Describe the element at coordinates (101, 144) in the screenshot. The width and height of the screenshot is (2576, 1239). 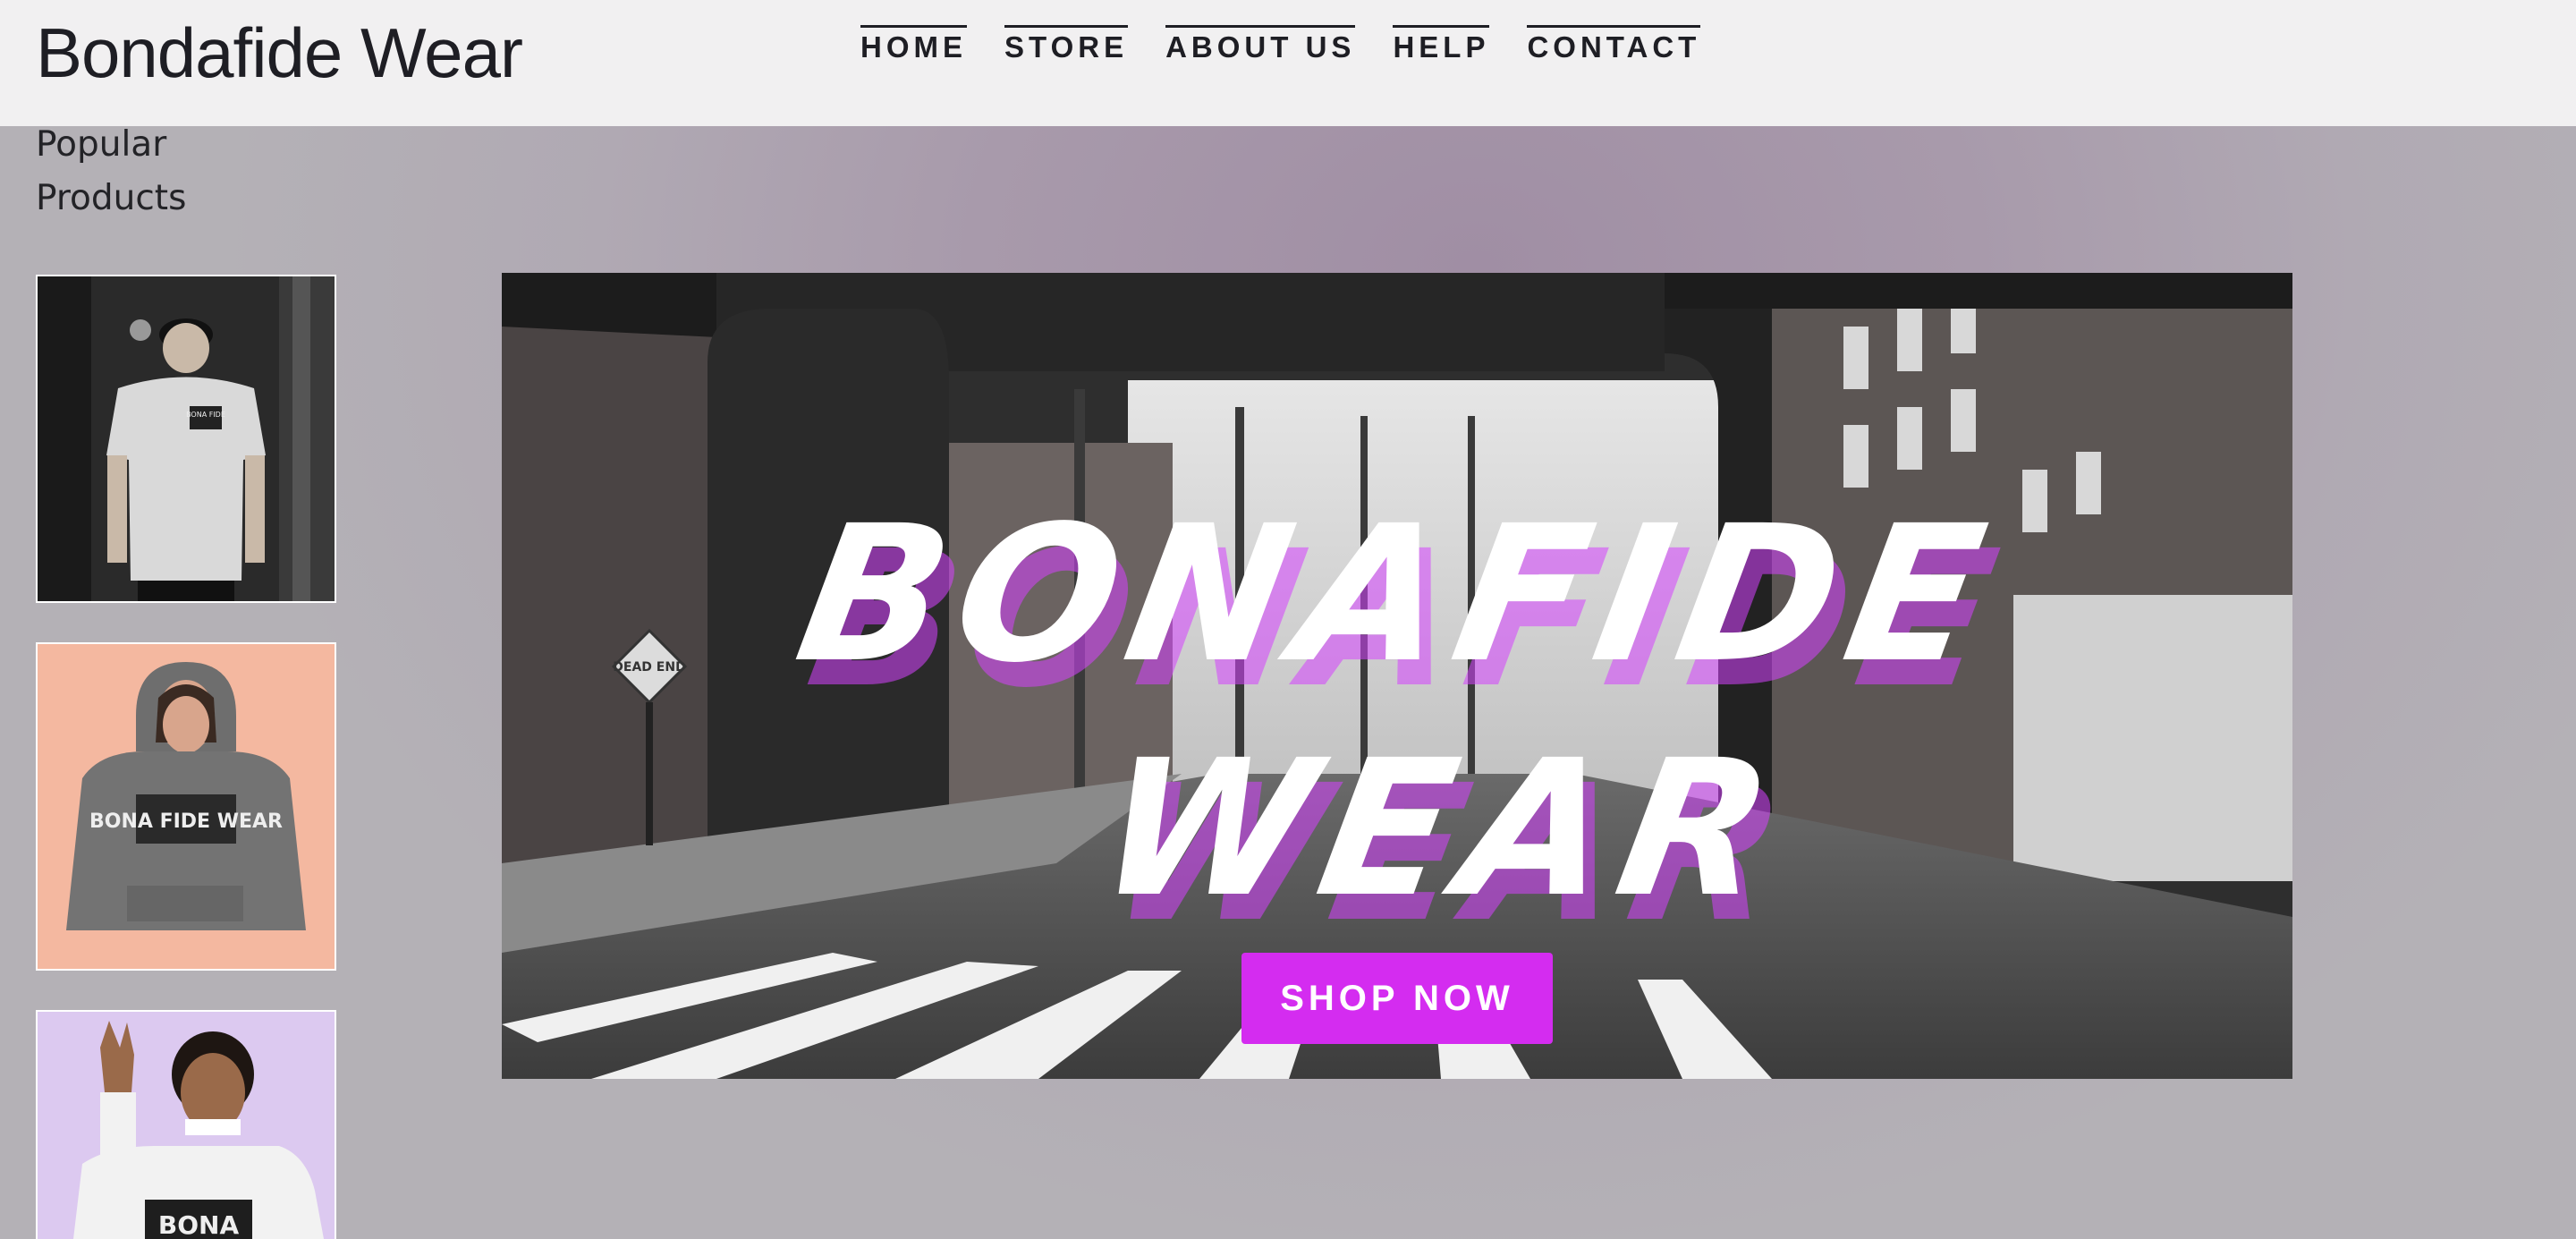
I see `heading-line-1: Popular` at that location.